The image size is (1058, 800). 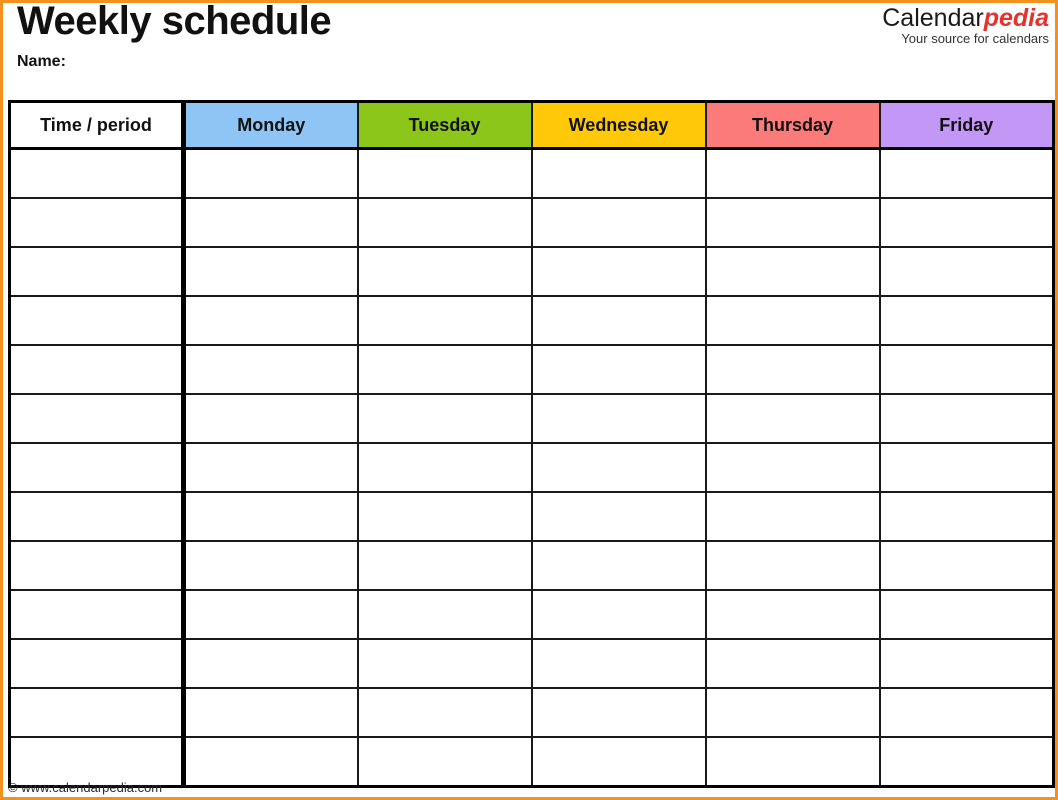 I want to click on column-header-tuesday: Tuesday, so click(x=444, y=125).